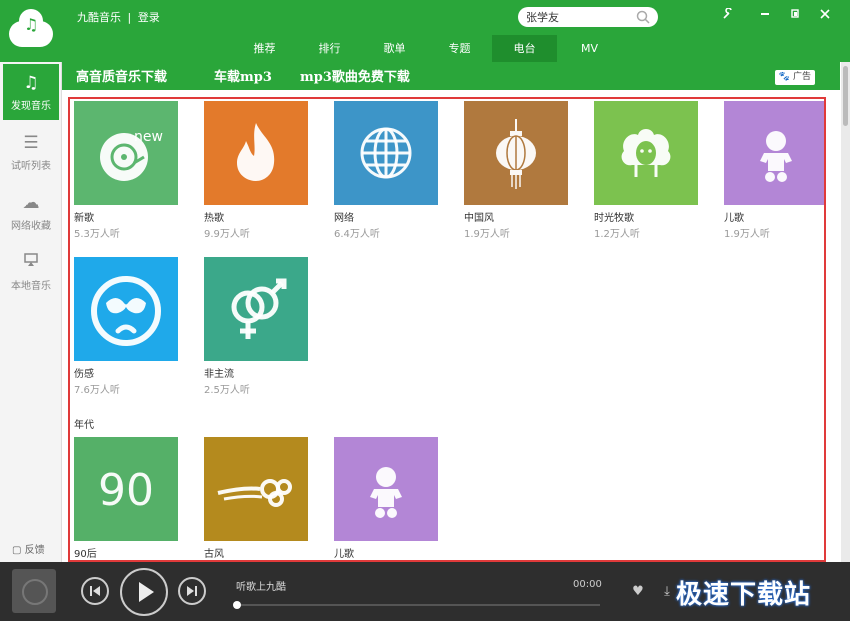  I want to click on station-tile: 儿歌 1.9万人听, so click(774, 171).